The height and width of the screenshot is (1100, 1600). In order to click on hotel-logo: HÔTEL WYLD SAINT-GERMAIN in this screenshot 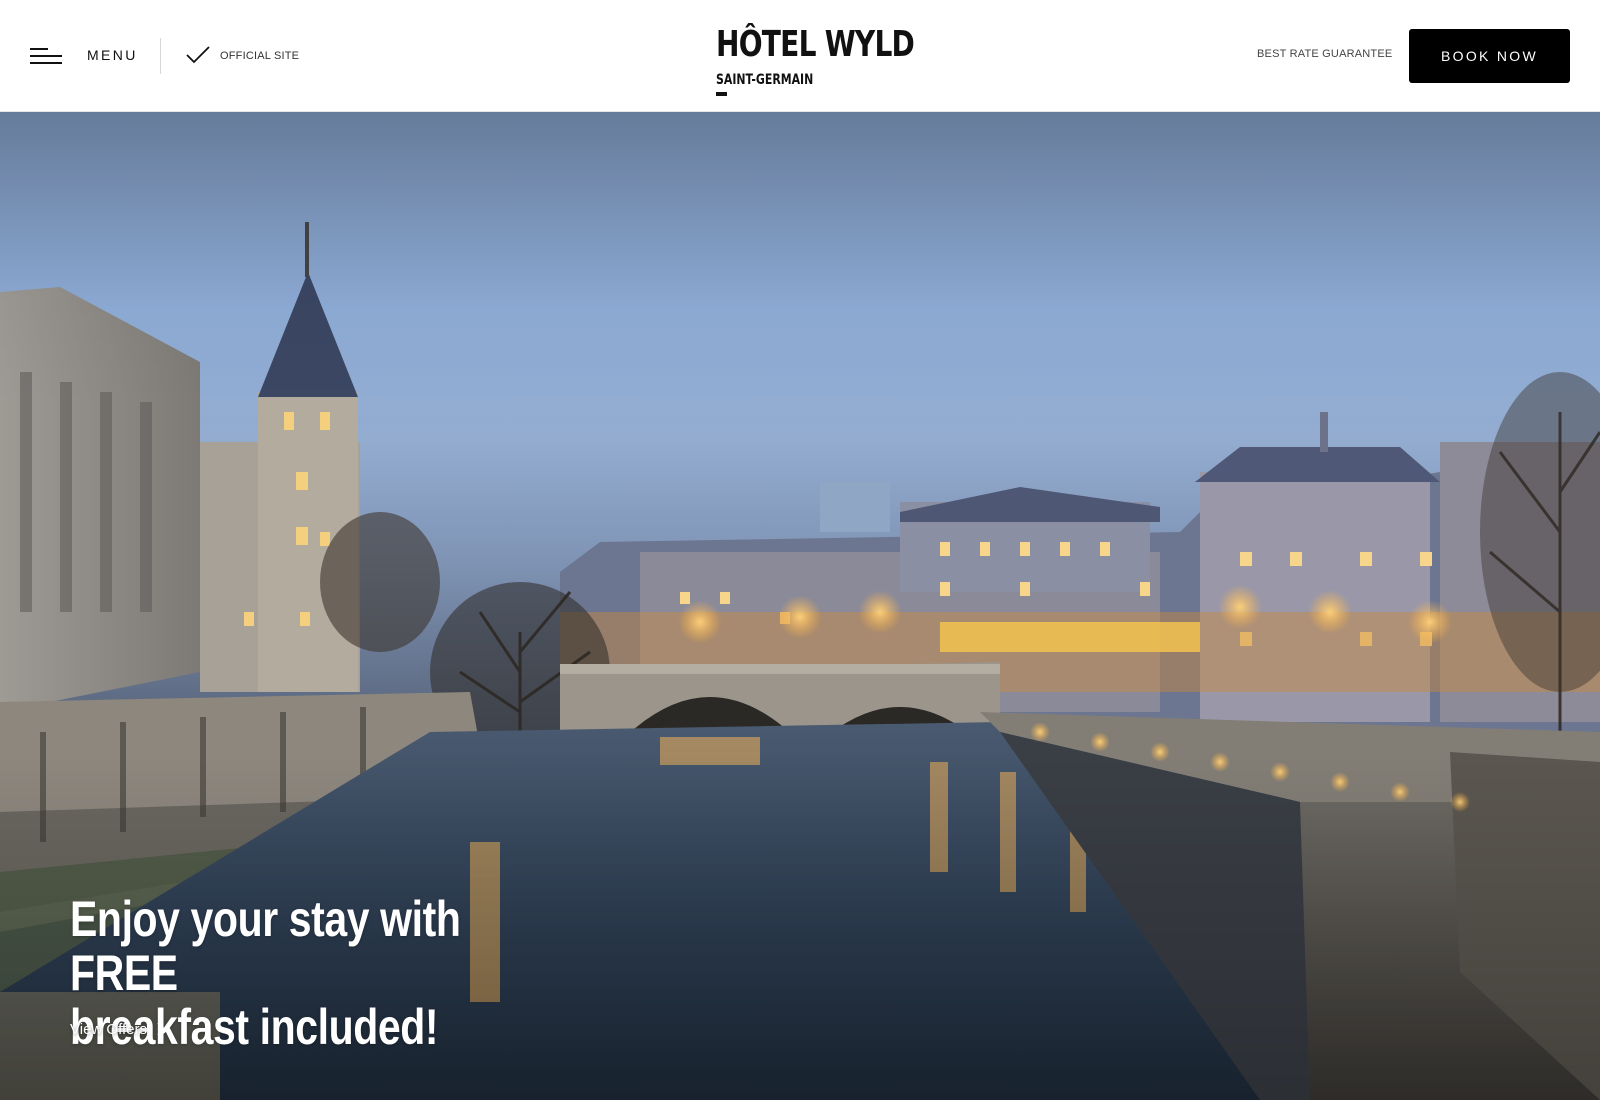, I will do `click(815, 60)`.